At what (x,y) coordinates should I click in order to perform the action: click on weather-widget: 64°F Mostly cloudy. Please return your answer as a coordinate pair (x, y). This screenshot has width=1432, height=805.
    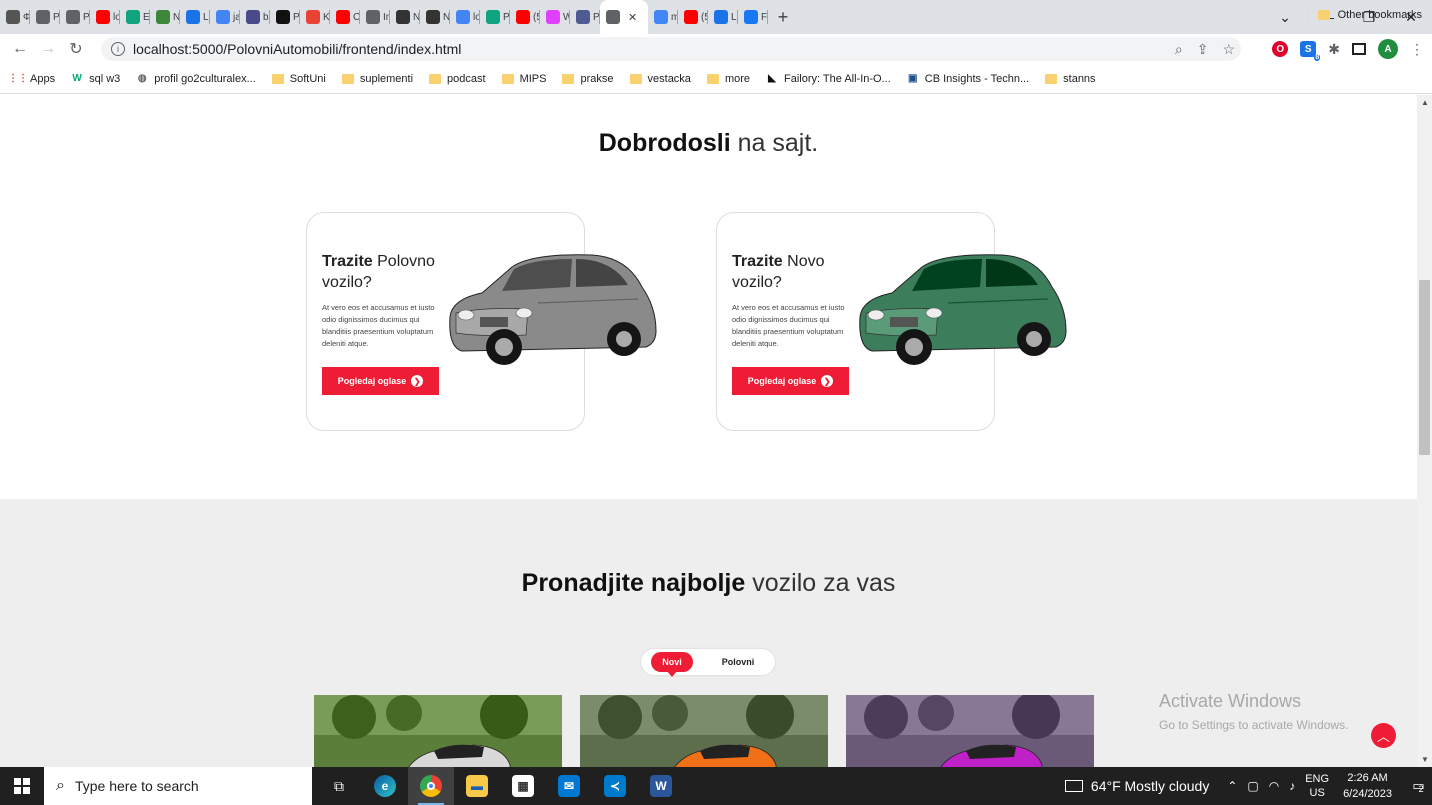
    Looking at the image, I should click on (1136, 786).